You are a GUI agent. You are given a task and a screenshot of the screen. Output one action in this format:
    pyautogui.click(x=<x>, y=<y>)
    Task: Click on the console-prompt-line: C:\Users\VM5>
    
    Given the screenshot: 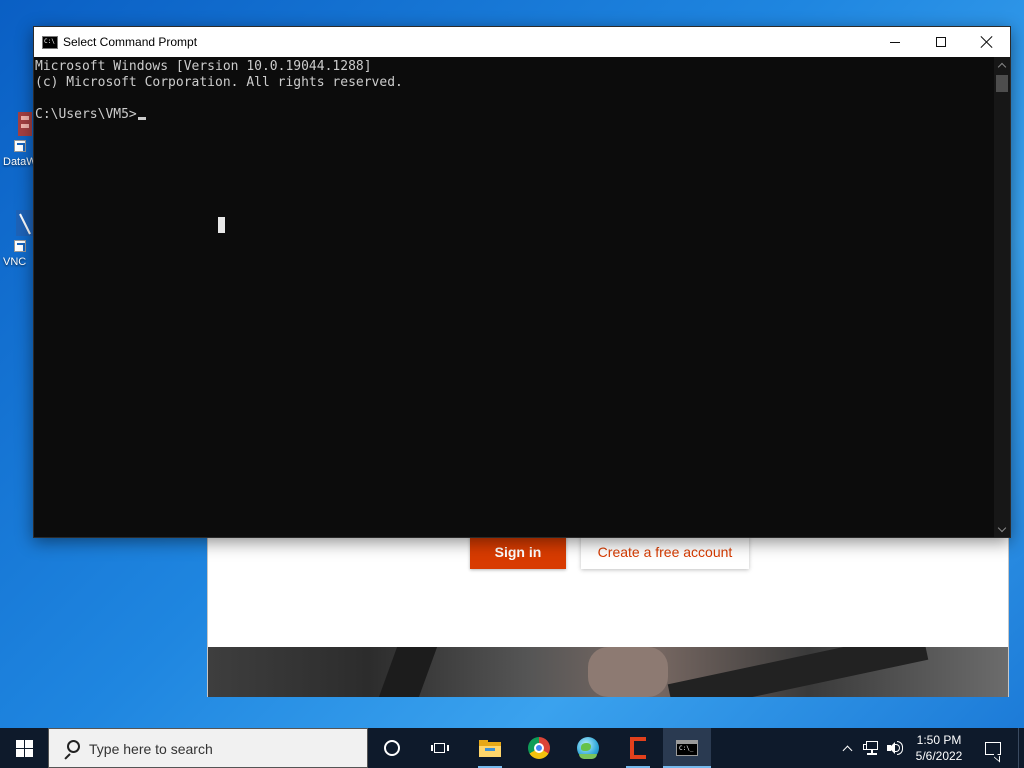 What is the action you would take?
    pyautogui.click(x=514, y=115)
    